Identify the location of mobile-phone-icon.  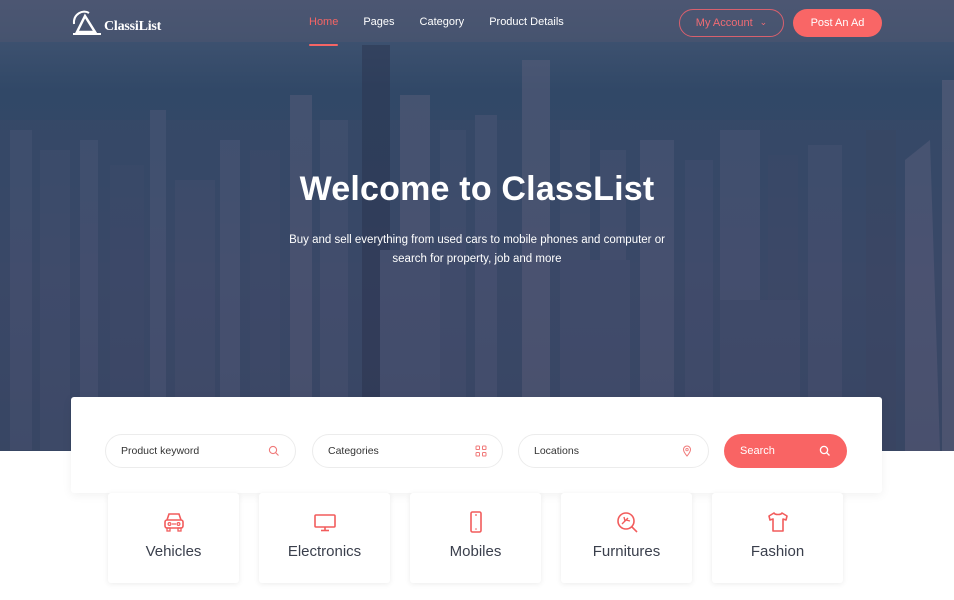
(475, 522).